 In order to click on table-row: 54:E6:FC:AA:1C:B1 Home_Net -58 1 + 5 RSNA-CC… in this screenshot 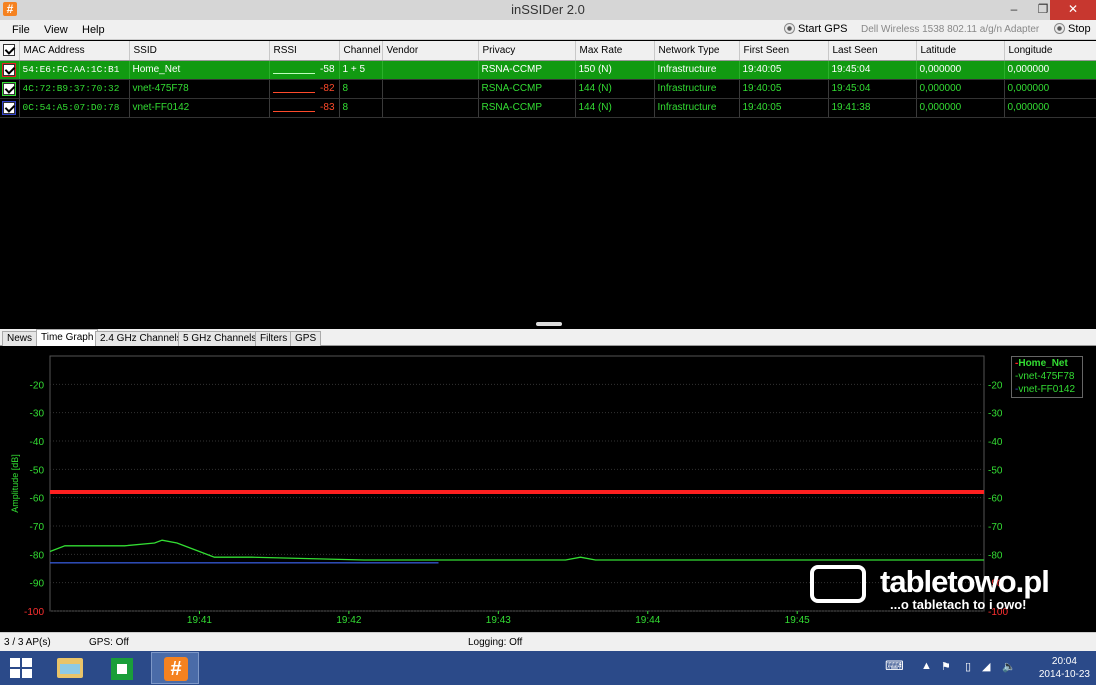, I will do `click(548, 70)`.